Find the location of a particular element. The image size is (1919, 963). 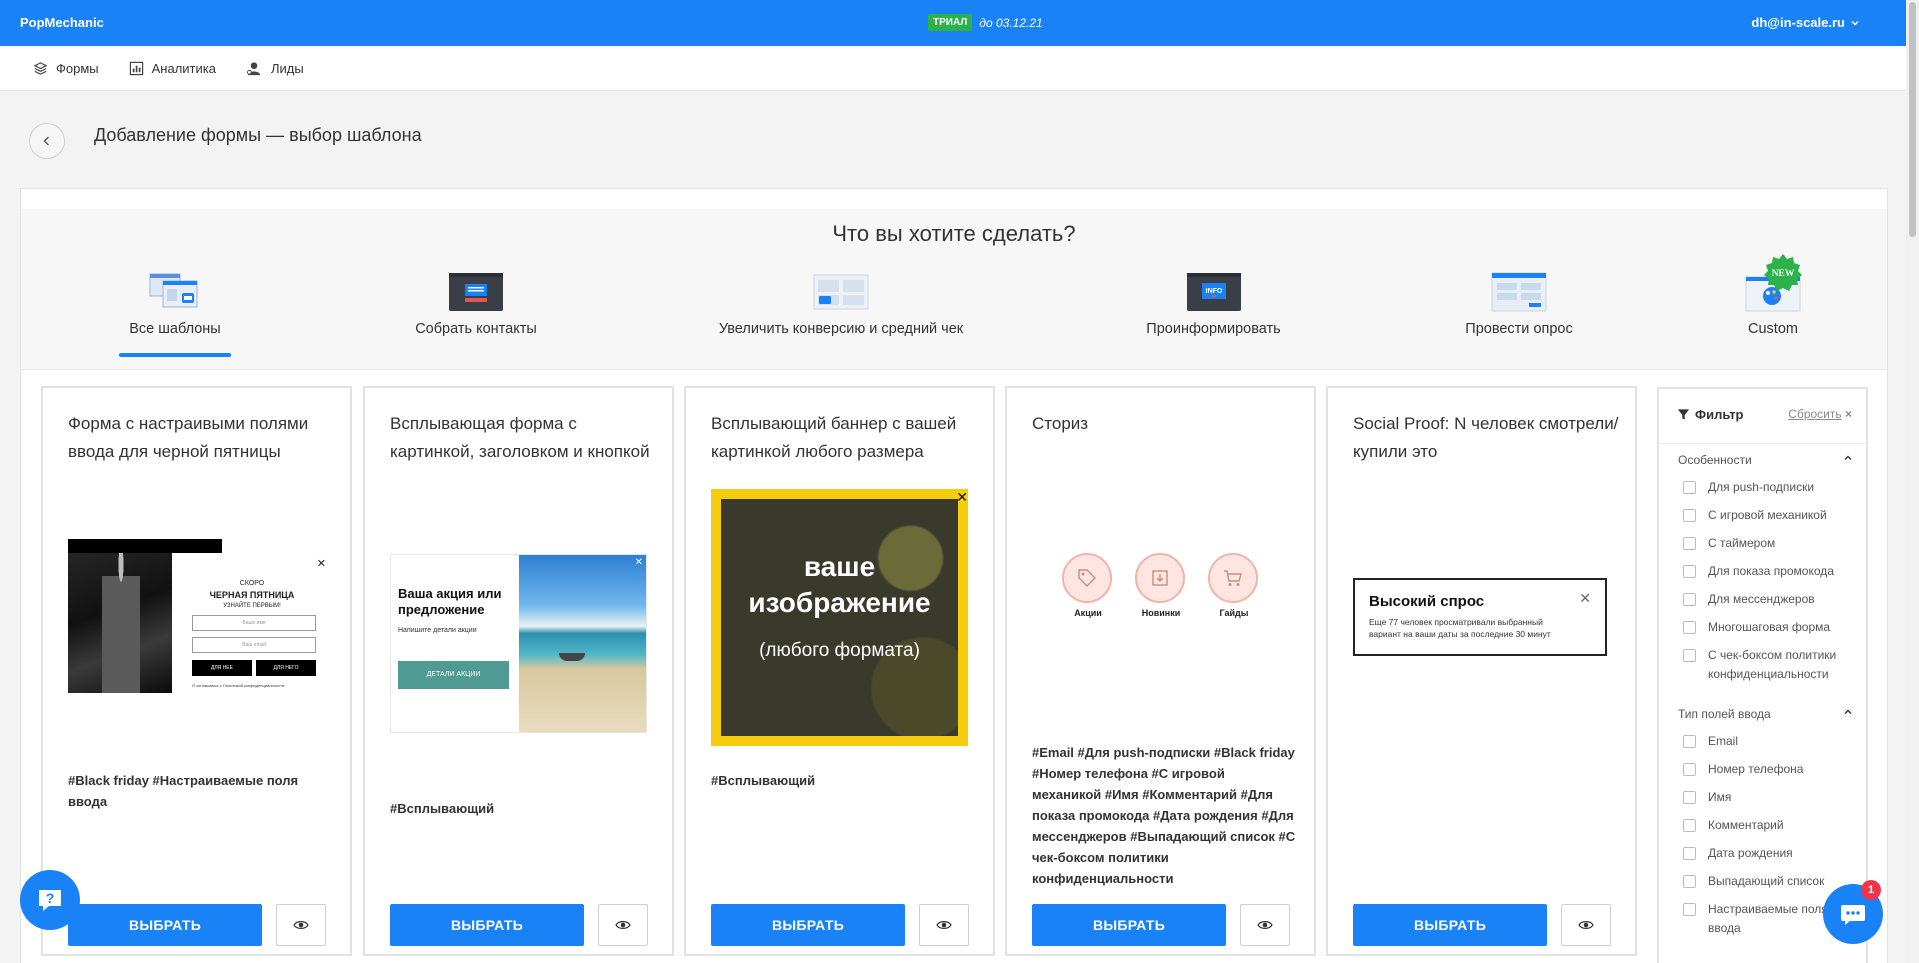

category-survey: Провести опрос is located at coordinates (1519, 304).